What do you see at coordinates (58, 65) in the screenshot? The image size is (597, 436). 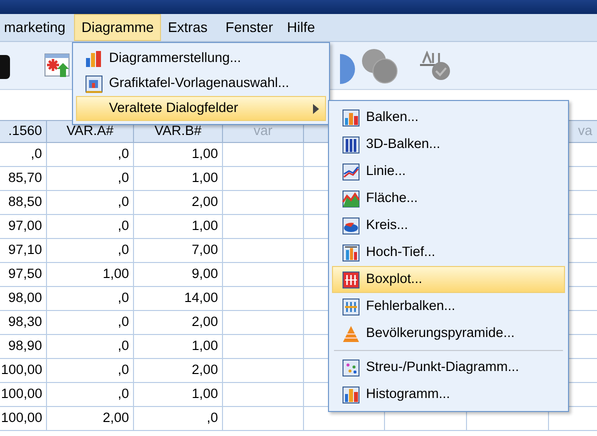 I see `table-icon` at bounding box center [58, 65].